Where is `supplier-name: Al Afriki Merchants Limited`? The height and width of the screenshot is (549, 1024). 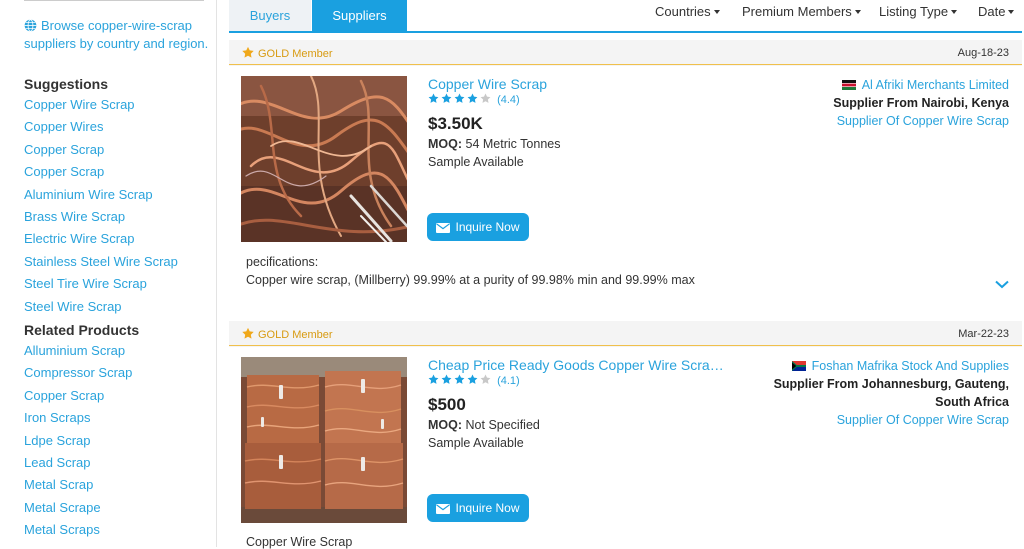
supplier-name: Al Afriki Merchants Limited is located at coordinates (935, 85).